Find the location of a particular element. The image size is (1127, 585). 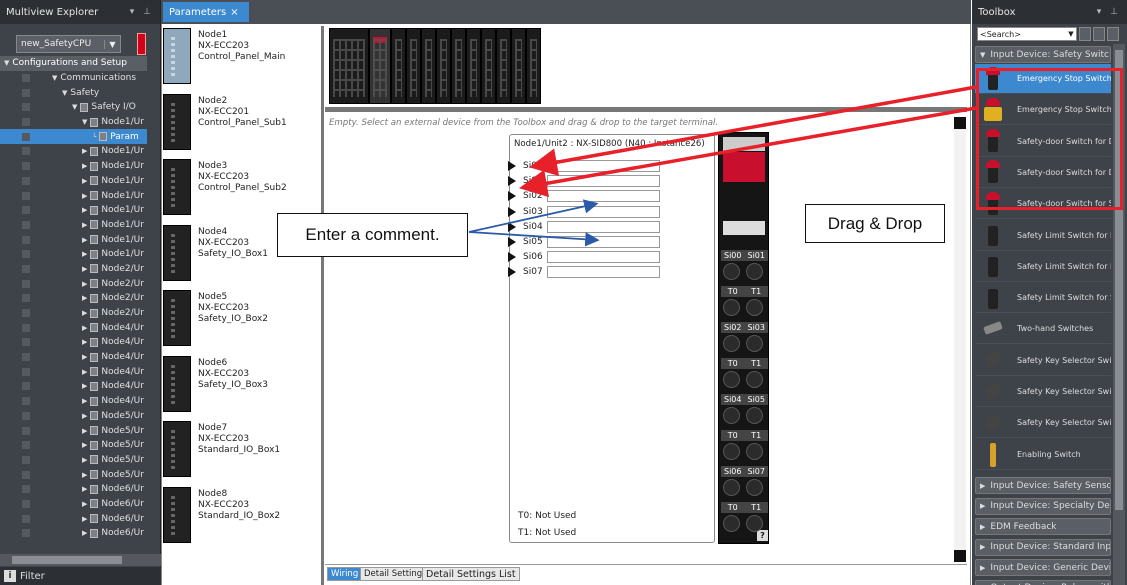

toolbox-item: Safety Key Selector Switc is located at coordinates (1043, 423).